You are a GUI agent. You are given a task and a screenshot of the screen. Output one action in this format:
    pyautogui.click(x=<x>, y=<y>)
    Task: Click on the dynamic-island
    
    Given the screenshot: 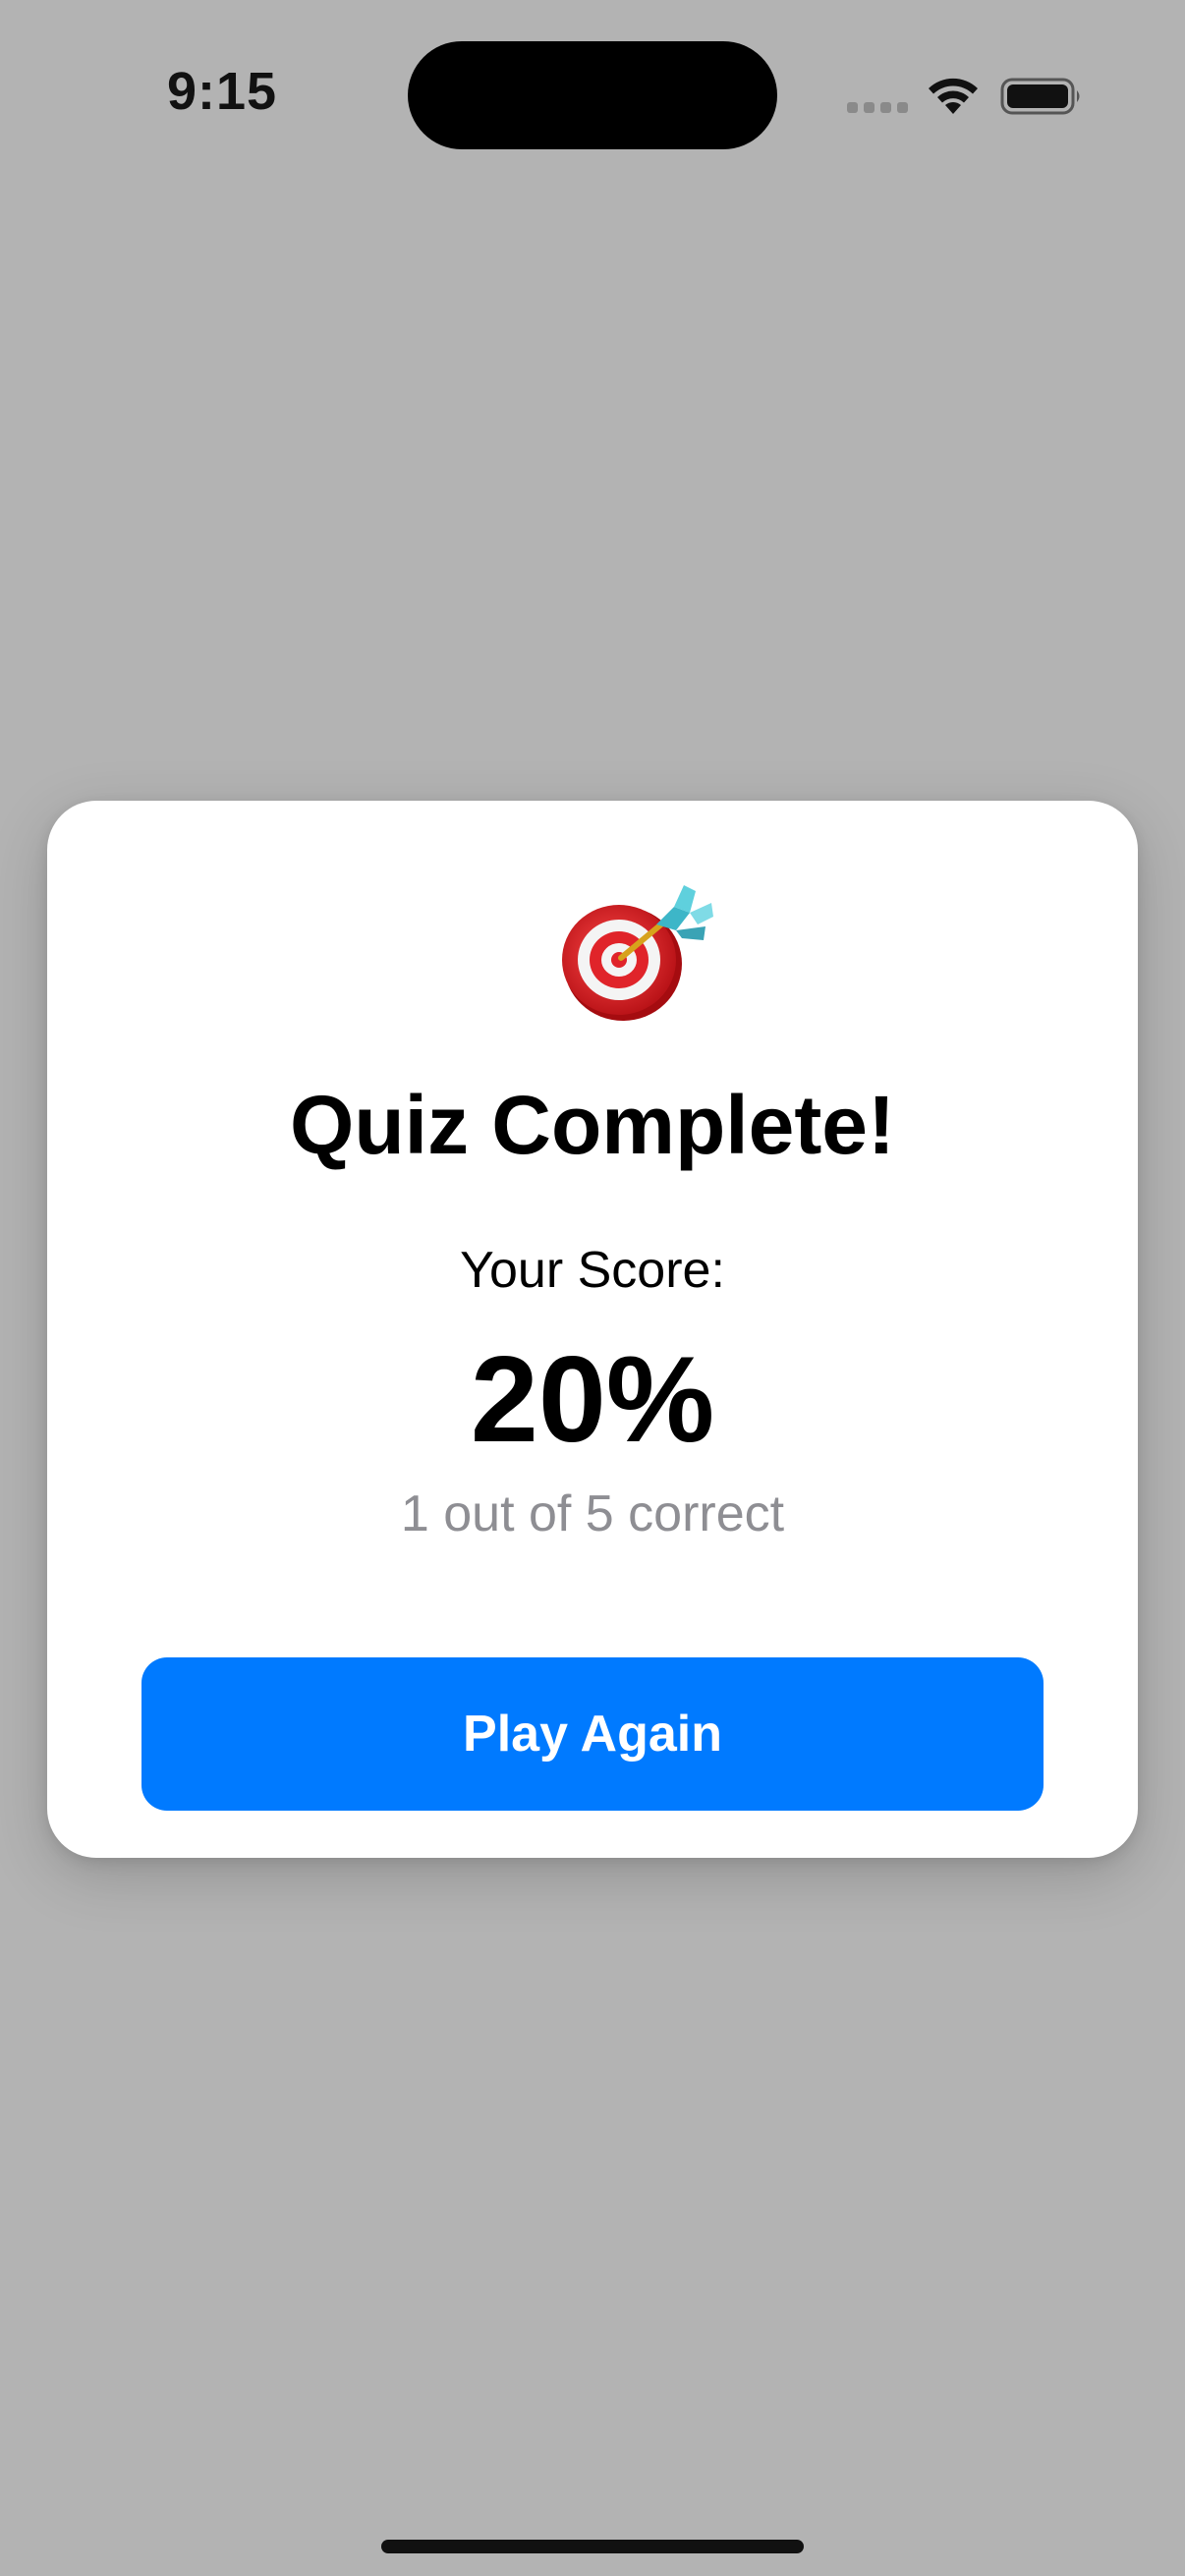 What is the action you would take?
    pyautogui.click(x=592, y=95)
    